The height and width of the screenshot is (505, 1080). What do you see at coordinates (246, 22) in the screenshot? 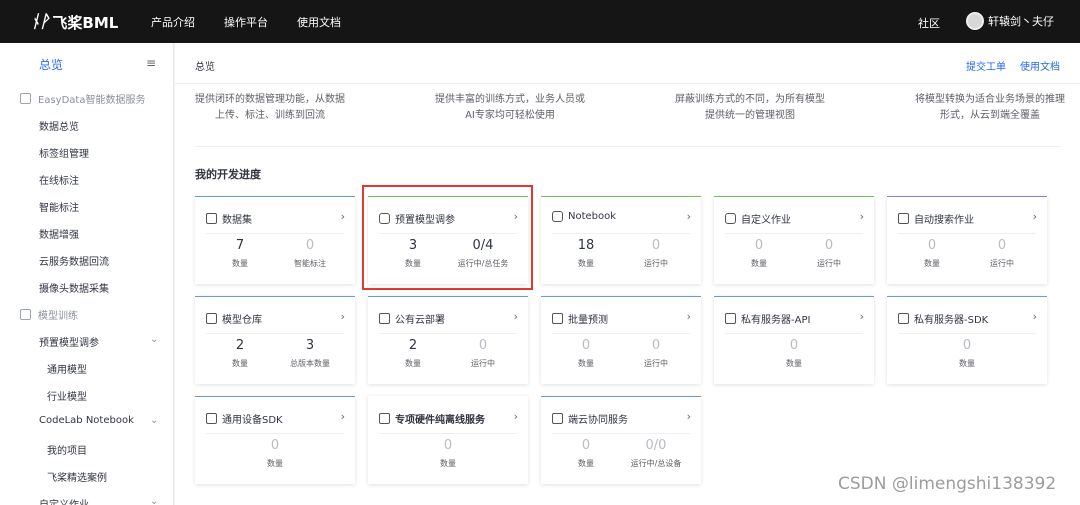
I see `nav-platform: 操作平台` at bounding box center [246, 22].